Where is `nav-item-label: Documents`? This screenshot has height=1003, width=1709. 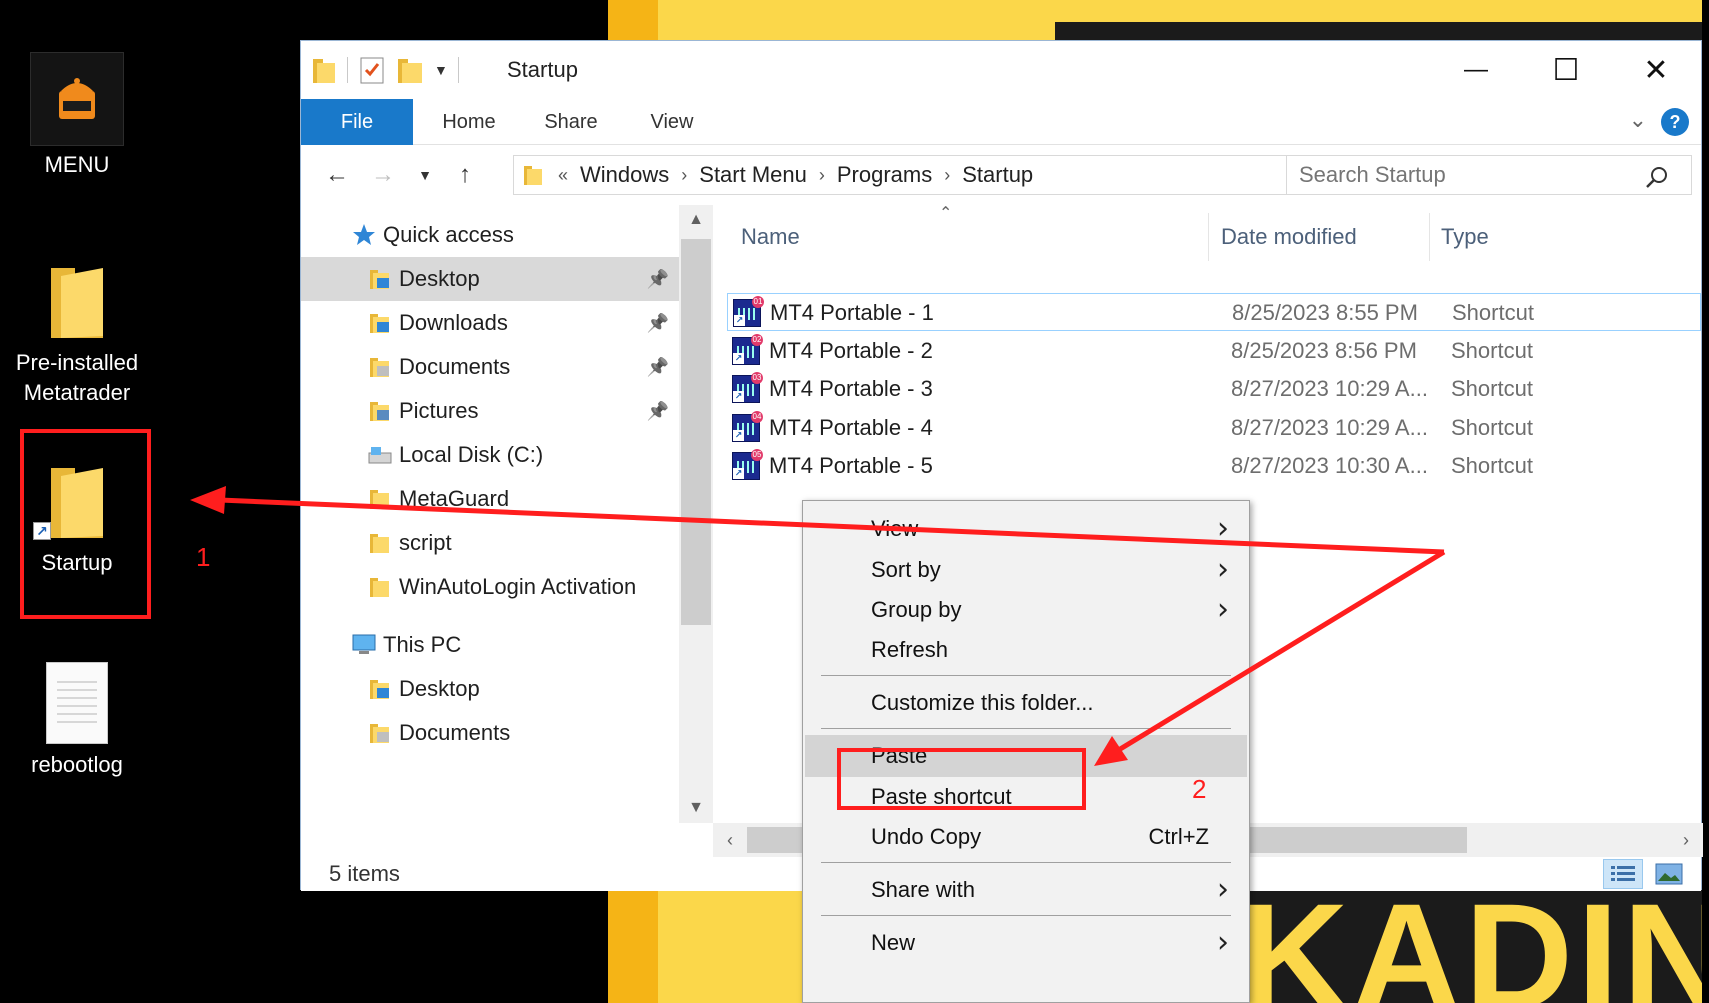 nav-item-label: Documents is located at coordinates (455, 732).